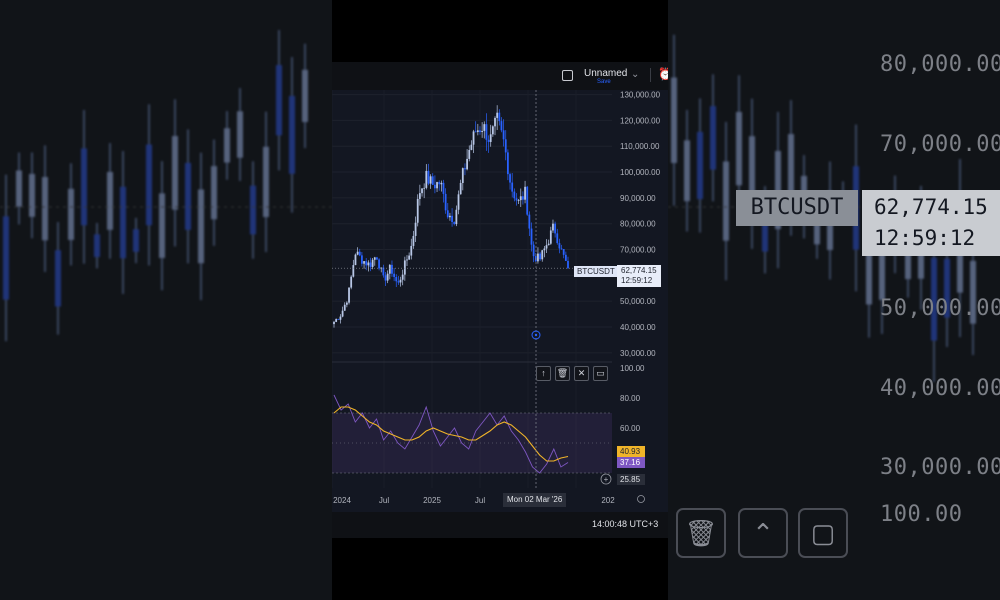  What do you see at coordinates (600, 373) in the screenshot?
I see `fullscreen-icon: ▭` at bounding box center [600, 373].